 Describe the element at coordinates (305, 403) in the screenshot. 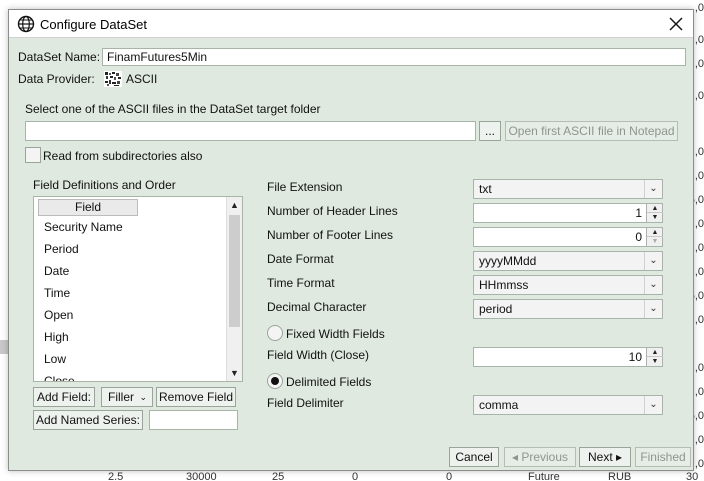

I see `field-delimiter-label: Field Delimiter` at that location.